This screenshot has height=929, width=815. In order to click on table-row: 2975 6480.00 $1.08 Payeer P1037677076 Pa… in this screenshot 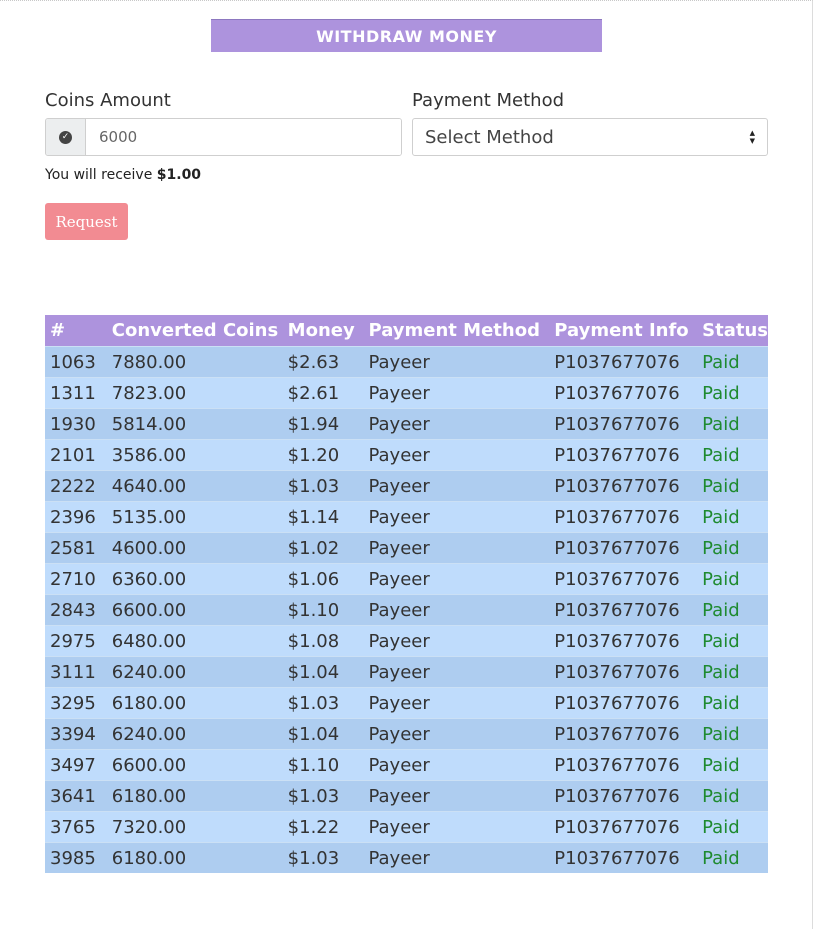, I will do `click(406, 641)`.